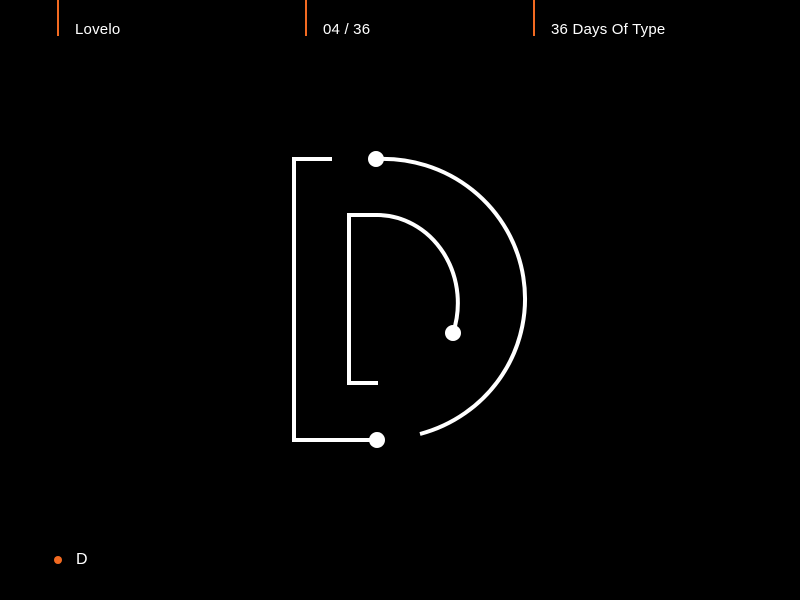 This screenshot has height=600, width=800. I want to click on node-bottom-dot, so click(377, 440).